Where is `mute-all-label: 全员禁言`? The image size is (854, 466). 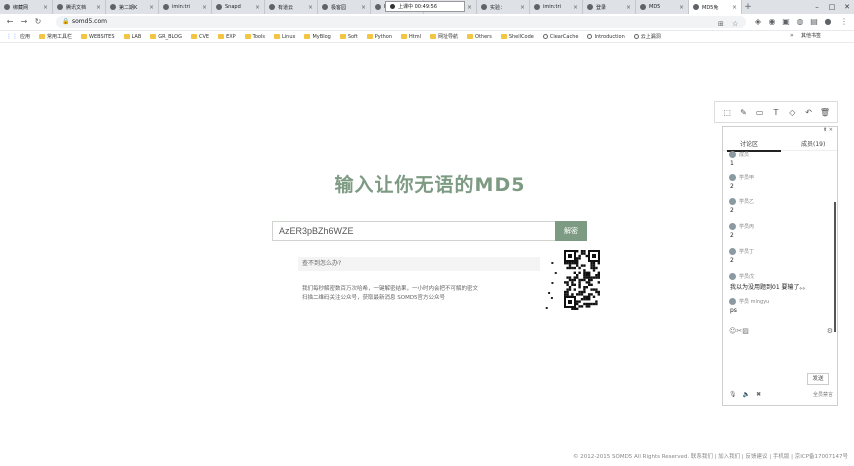 mute-all-label: 全员禁言 is located at coordinates (822, 395).